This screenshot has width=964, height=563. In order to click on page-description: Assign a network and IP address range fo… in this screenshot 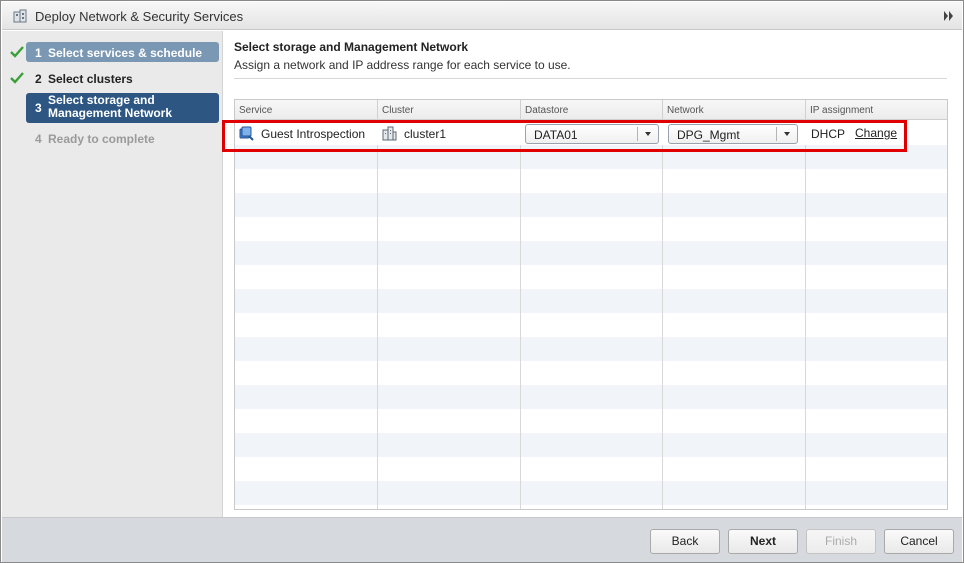, I will do `click(402, 65)`.